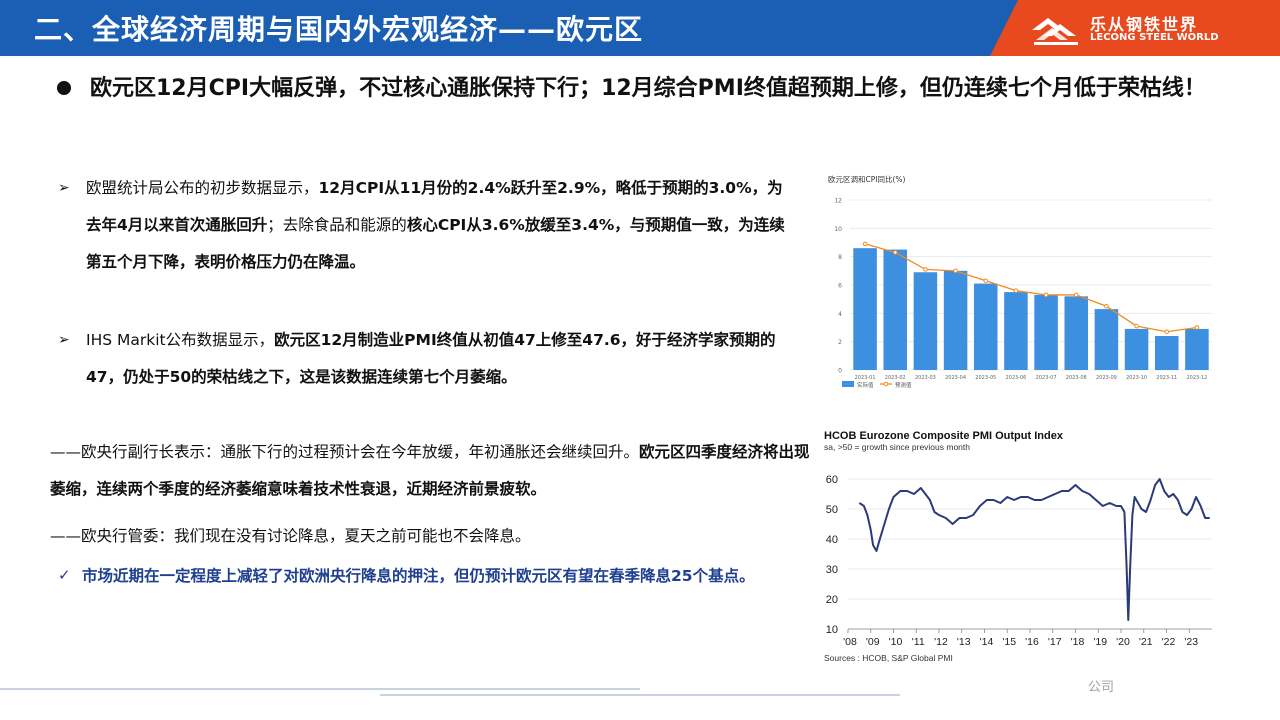 The image size is (1280, 720). What do you see at coordinates (918, 642) in the screenshot?
I see `x-tick-label: '11` at bounding box center [918, 642].